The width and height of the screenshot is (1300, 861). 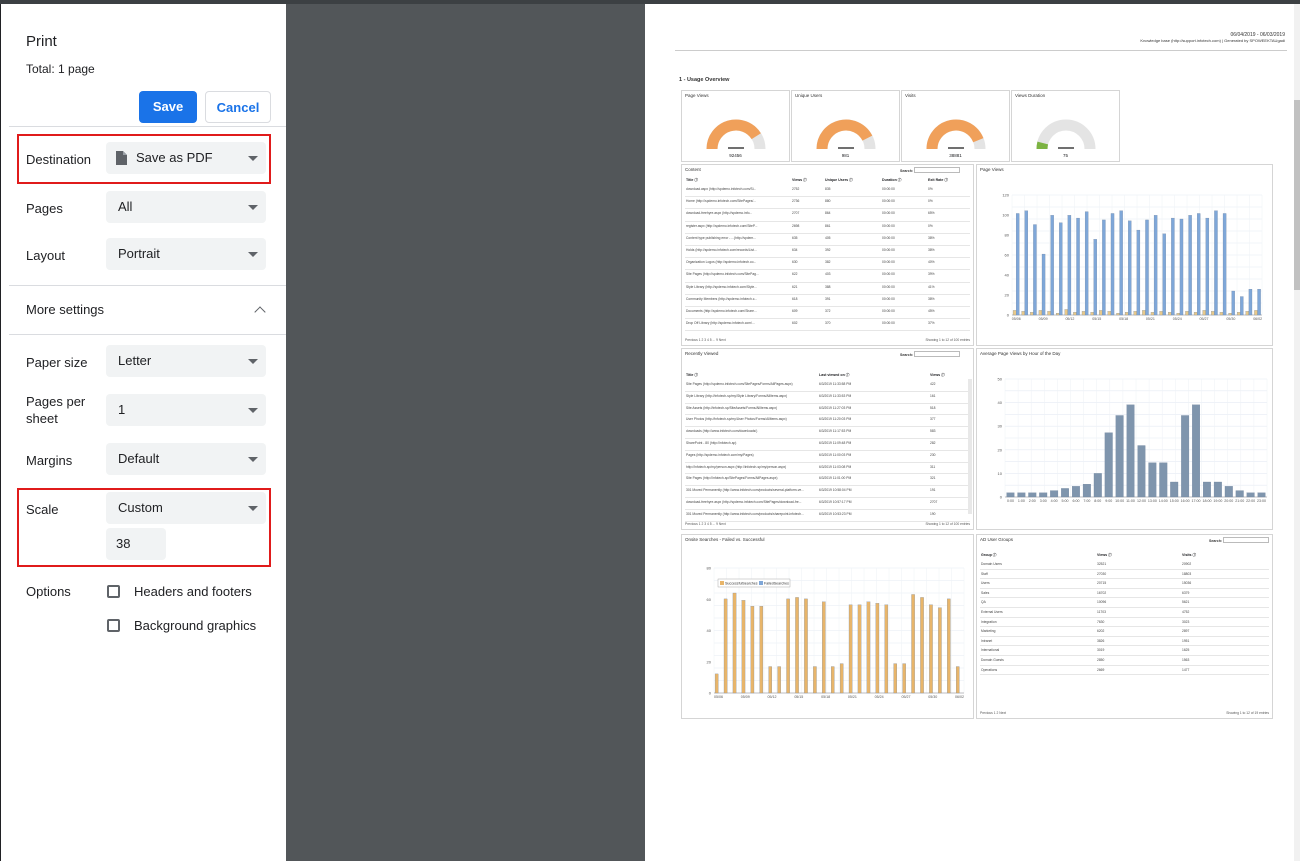 I want to click on background-graphics-label: Background graphics, so click(x=195, y=625).